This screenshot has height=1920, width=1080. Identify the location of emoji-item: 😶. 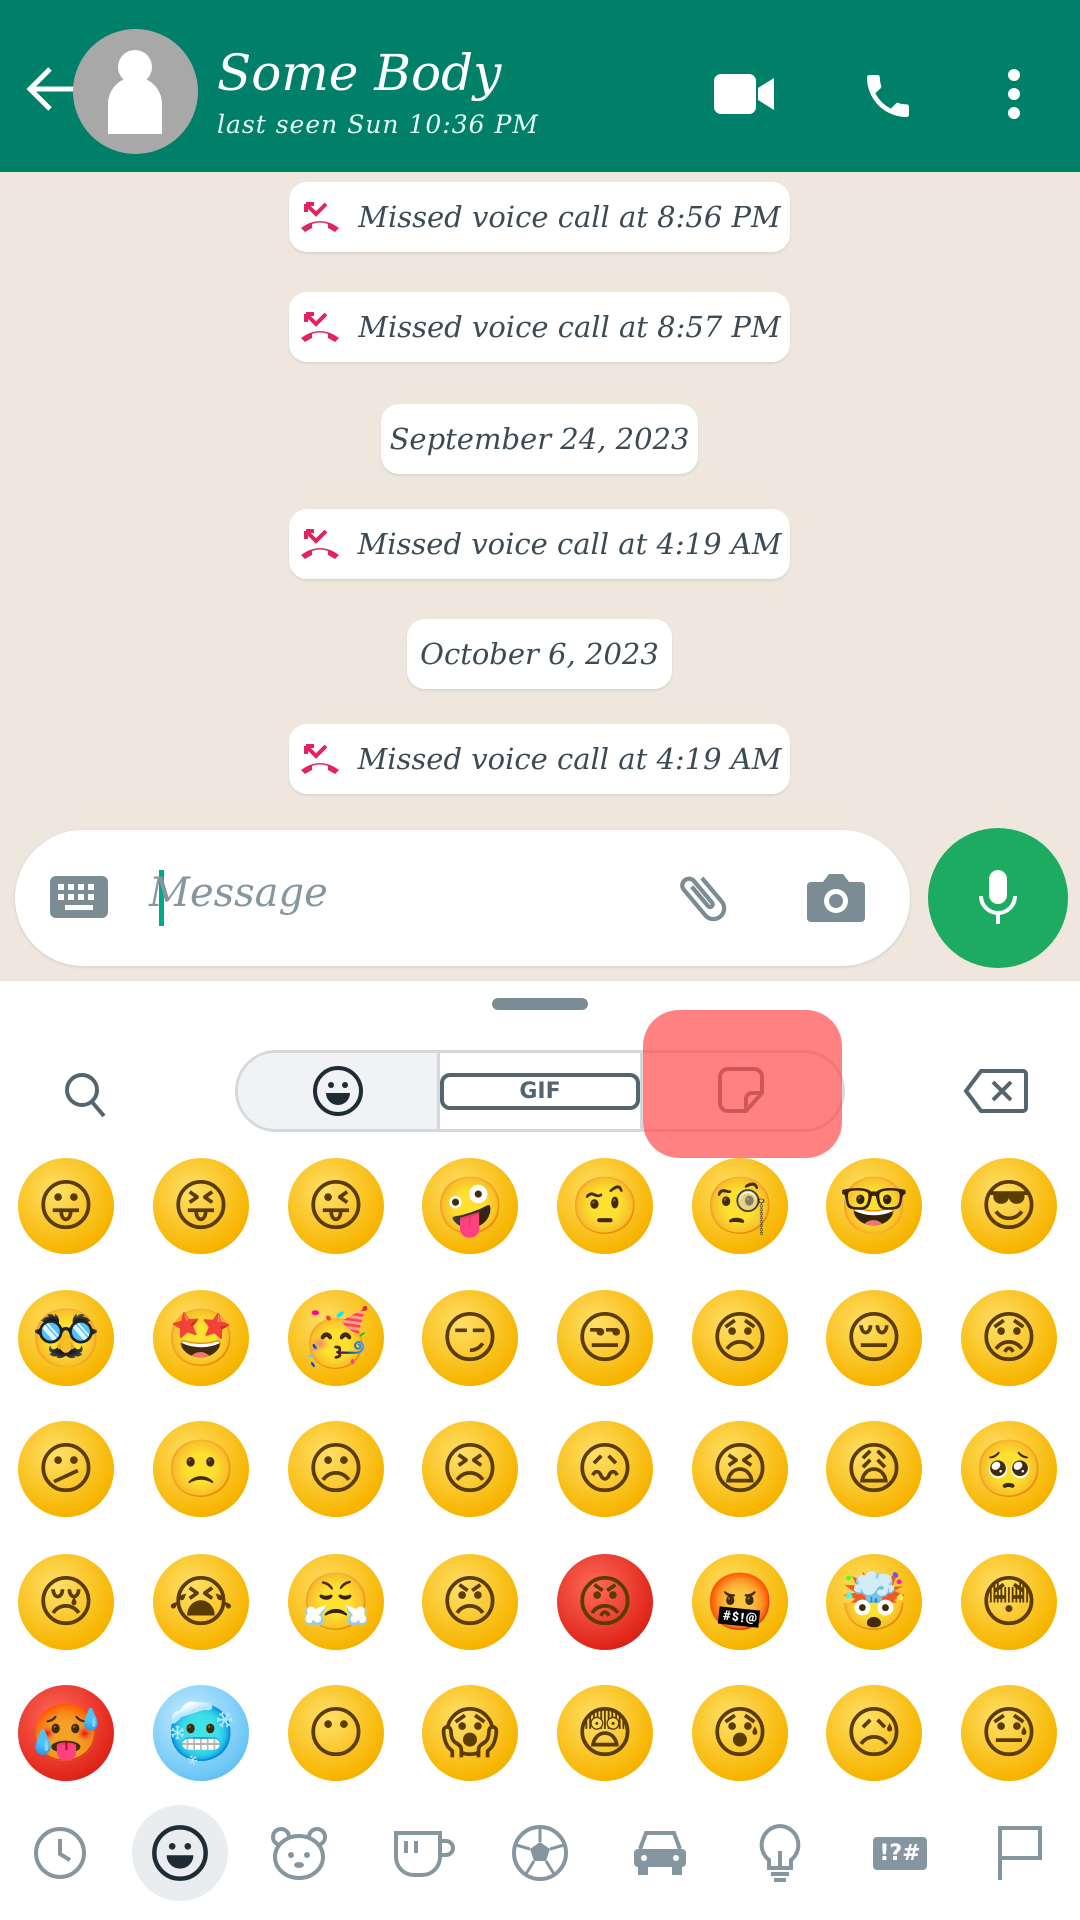
(336, 1733).